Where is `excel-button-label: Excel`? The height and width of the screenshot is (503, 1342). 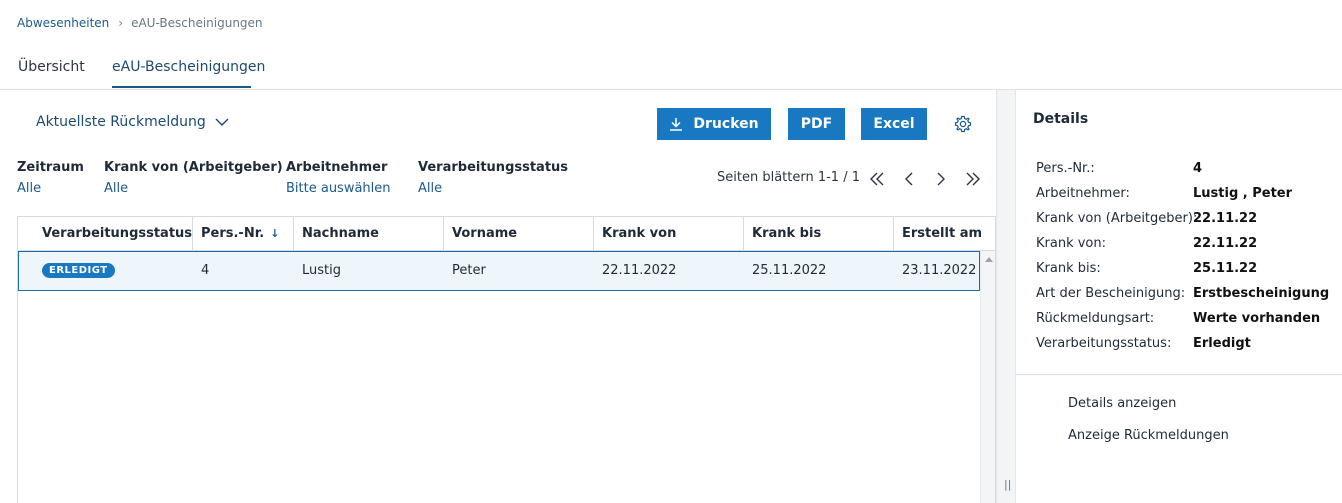 excel-button-label: Excel is located at coordinates (894, 124).